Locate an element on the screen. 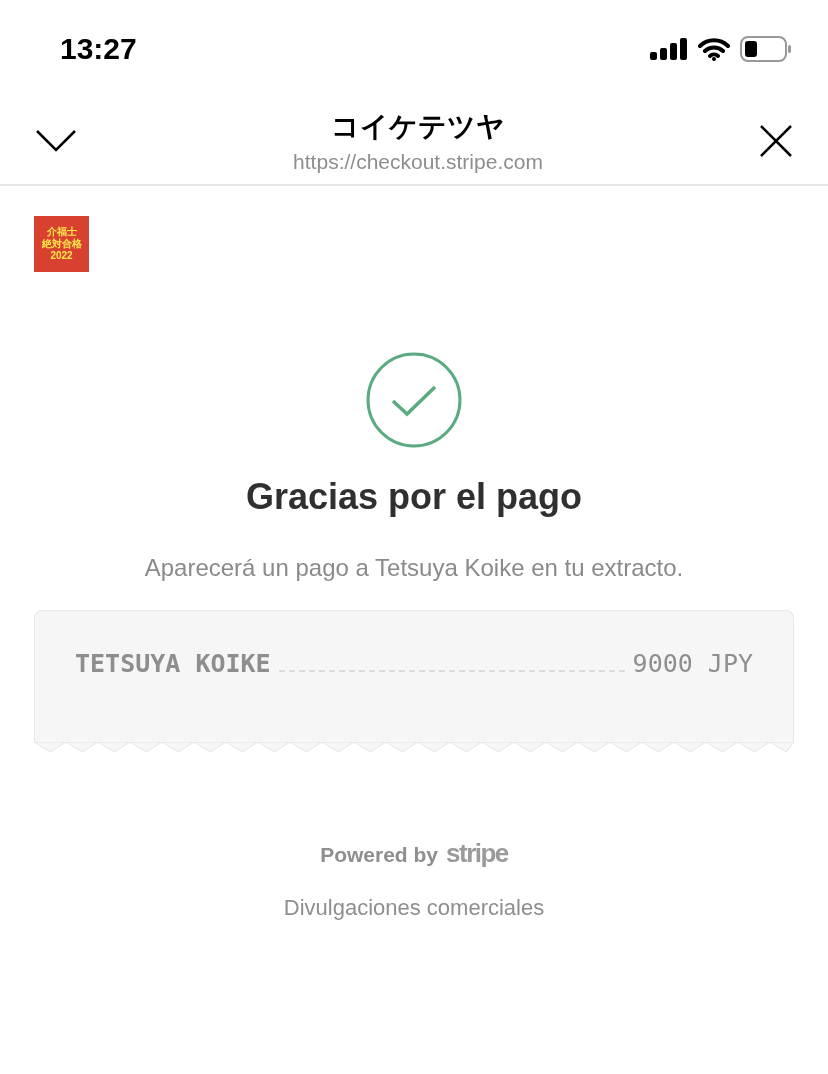 Image resolution: width=828 pixels, height=1074 pixels. powered-by-text: Powered by is located at coordinates (379, 855).